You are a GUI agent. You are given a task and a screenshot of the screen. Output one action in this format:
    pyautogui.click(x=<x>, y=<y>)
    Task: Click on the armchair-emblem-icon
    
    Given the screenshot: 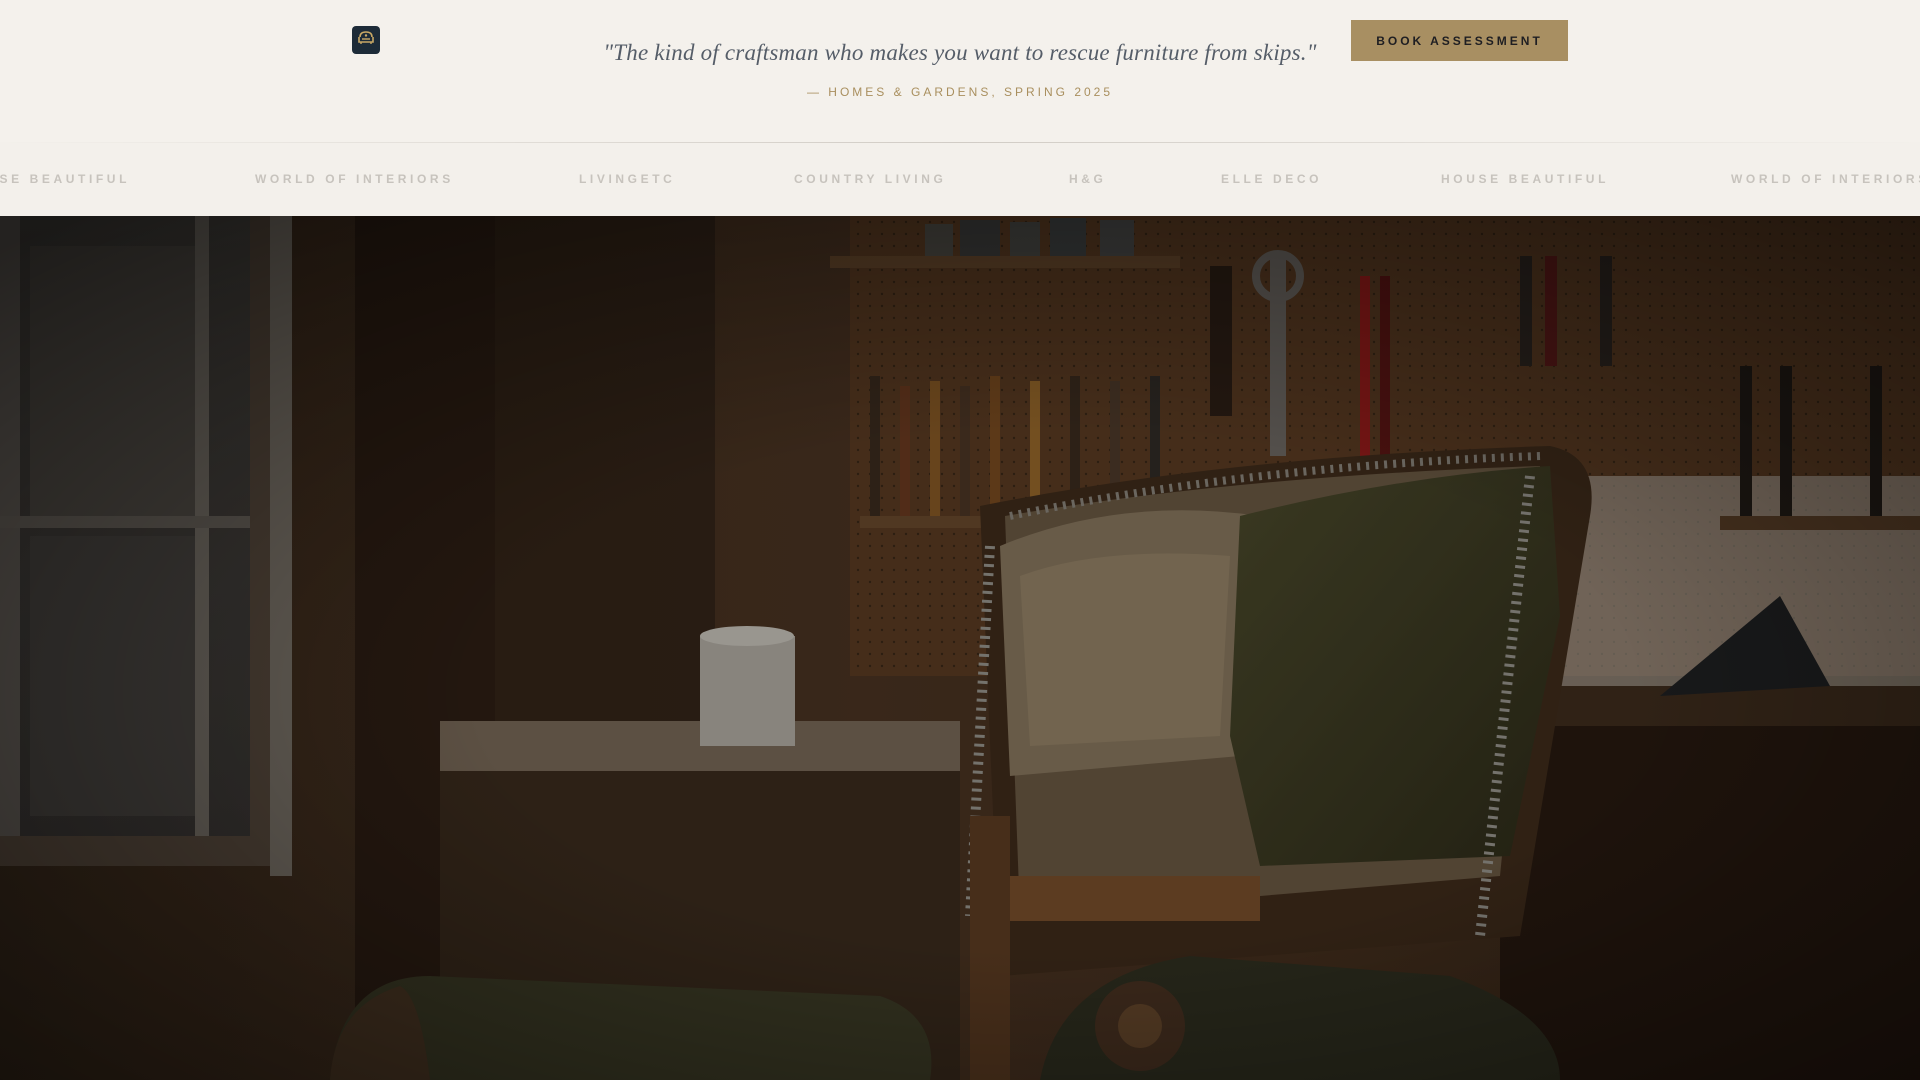 What is the action you would take?
    pyautogui.click(x=366, y=40)
    